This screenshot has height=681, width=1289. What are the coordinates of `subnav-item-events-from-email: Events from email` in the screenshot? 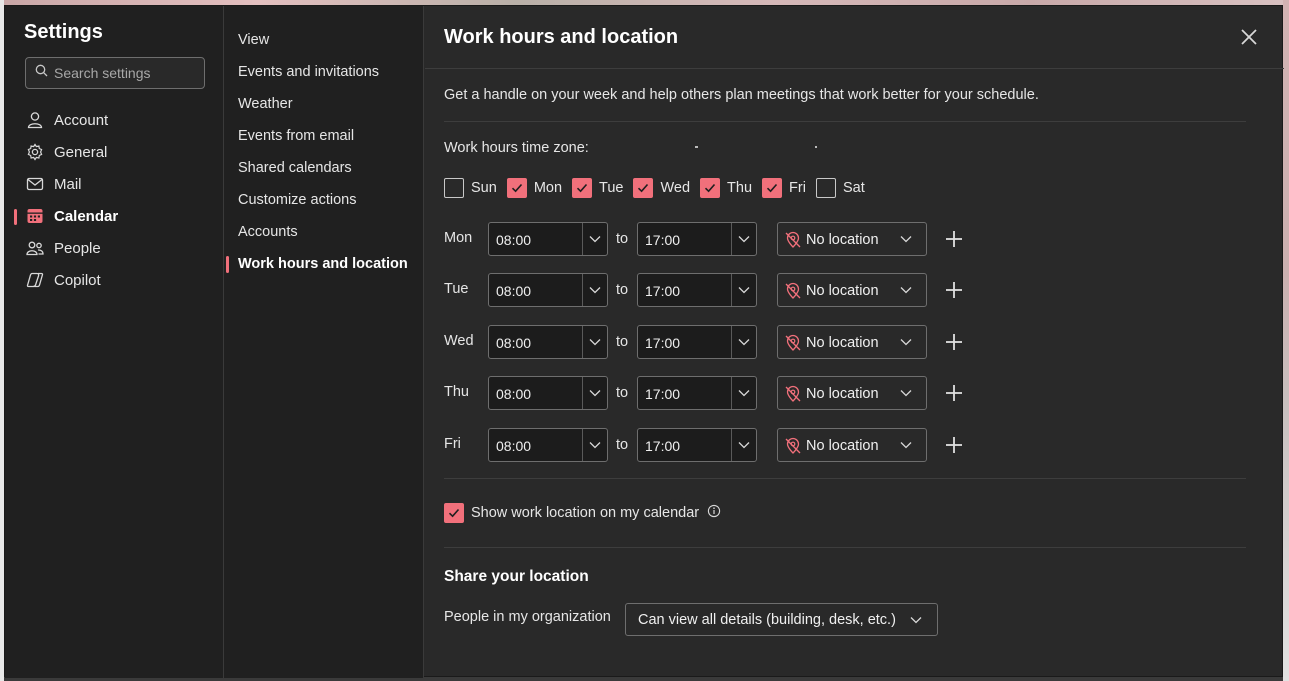 It's located at (296, 136).